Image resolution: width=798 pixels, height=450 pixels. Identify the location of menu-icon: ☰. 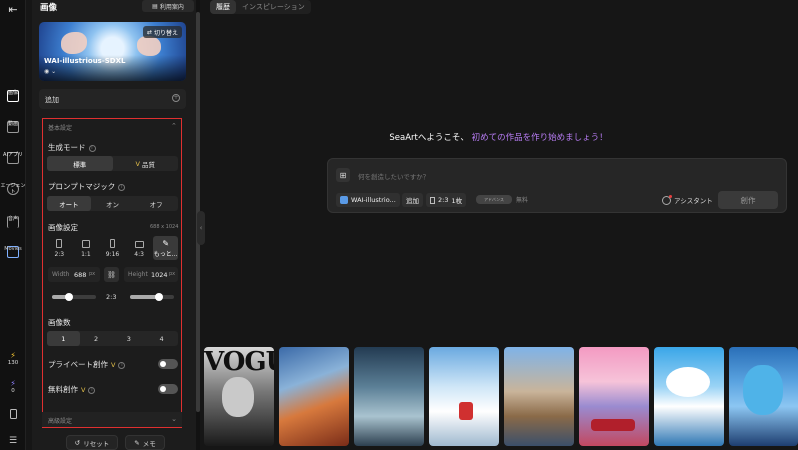
(13, 441).